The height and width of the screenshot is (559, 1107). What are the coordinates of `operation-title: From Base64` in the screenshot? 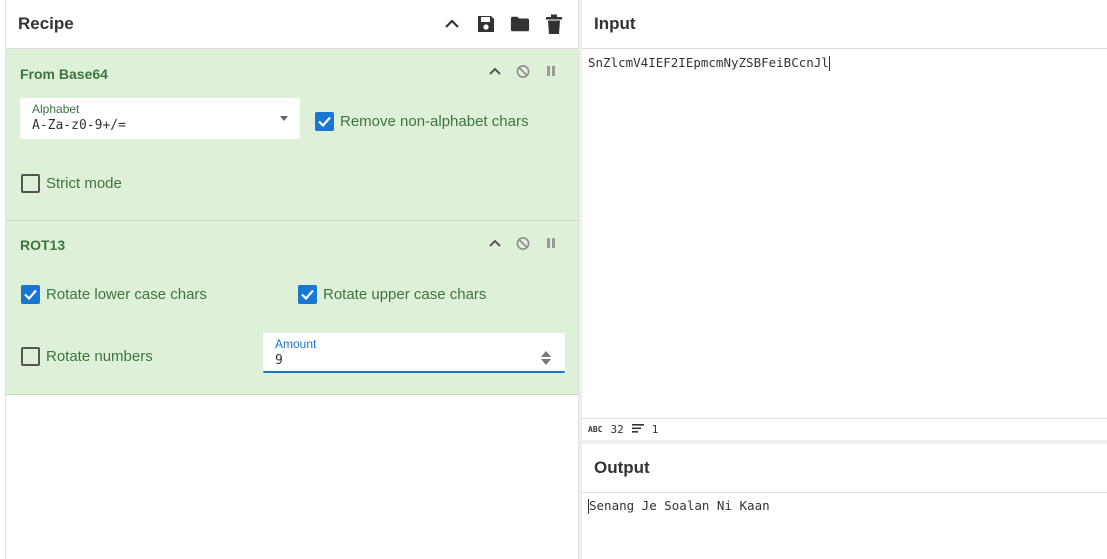 It's located at (64, 74).